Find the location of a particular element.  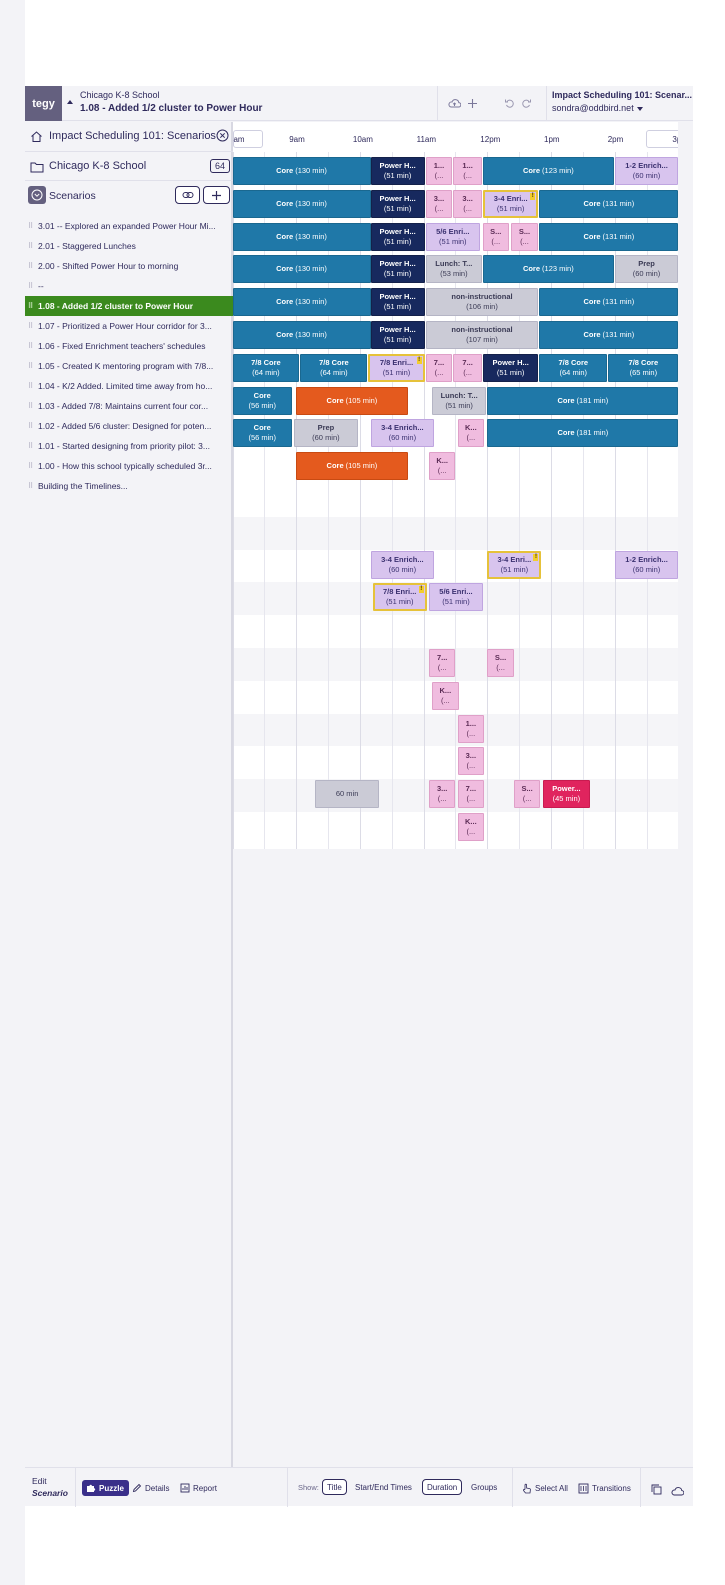

schedule-block: 7/8 Core (65 min) is located at coordinates (643, 367).